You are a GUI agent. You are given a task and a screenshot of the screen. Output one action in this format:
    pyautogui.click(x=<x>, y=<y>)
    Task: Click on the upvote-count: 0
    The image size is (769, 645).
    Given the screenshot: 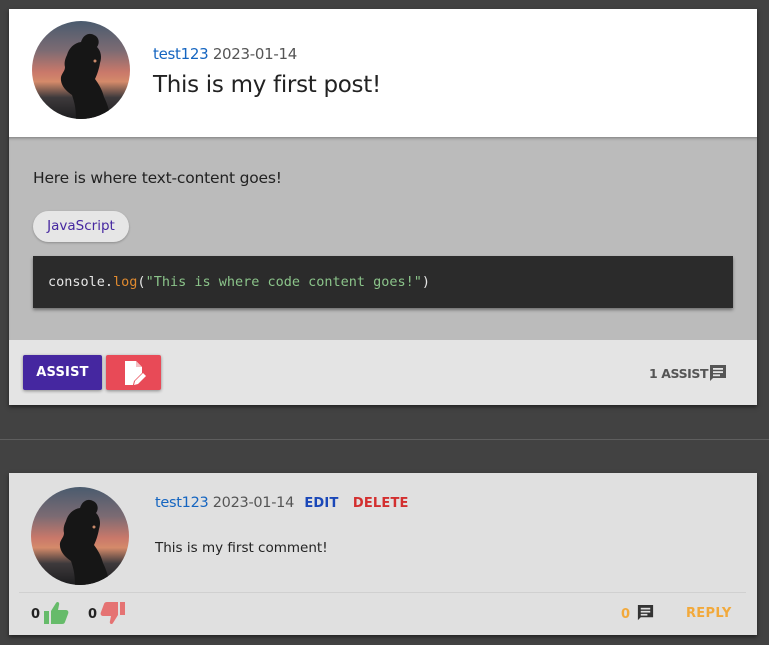 What is the action you would take?
    pyautogui.click(x=36, y=614)
    